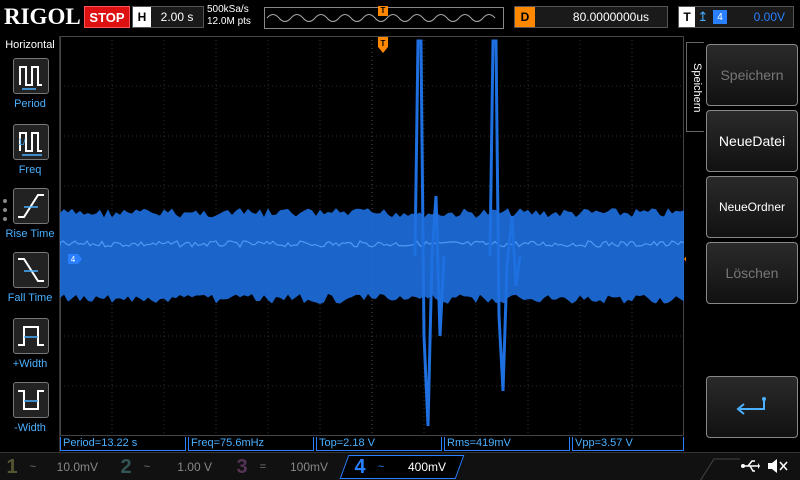 The height and width of the screenshot is (480, 800). What do you see at coordinates (42, 16) in the screenshot?
I see `brand-logo: RIGOL` at bounding box center [42, 16].